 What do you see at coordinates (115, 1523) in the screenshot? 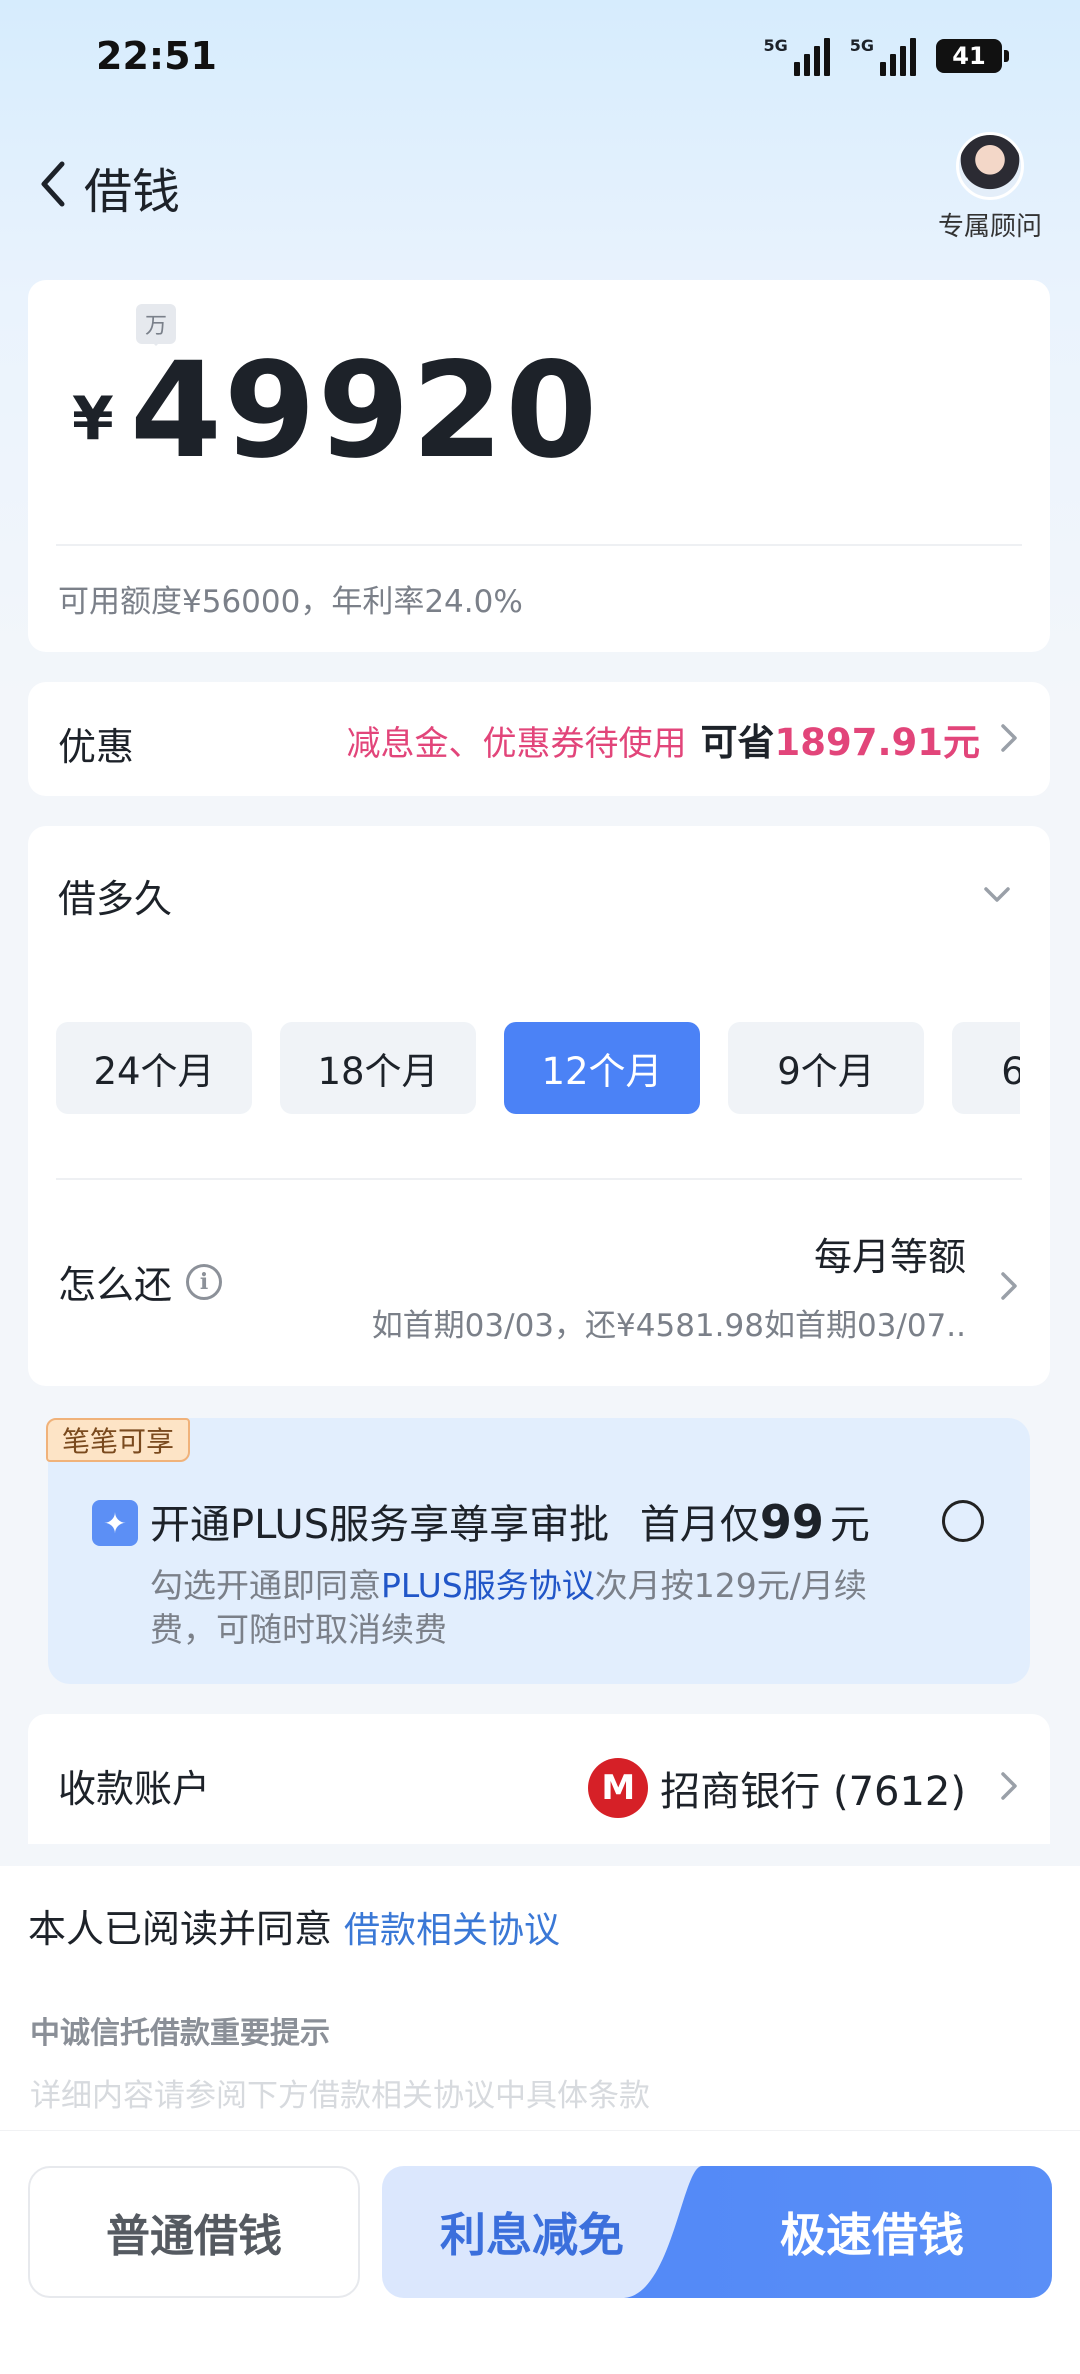
I see `plus-bird-icon: ✦` at bounding box center [115, 1523].